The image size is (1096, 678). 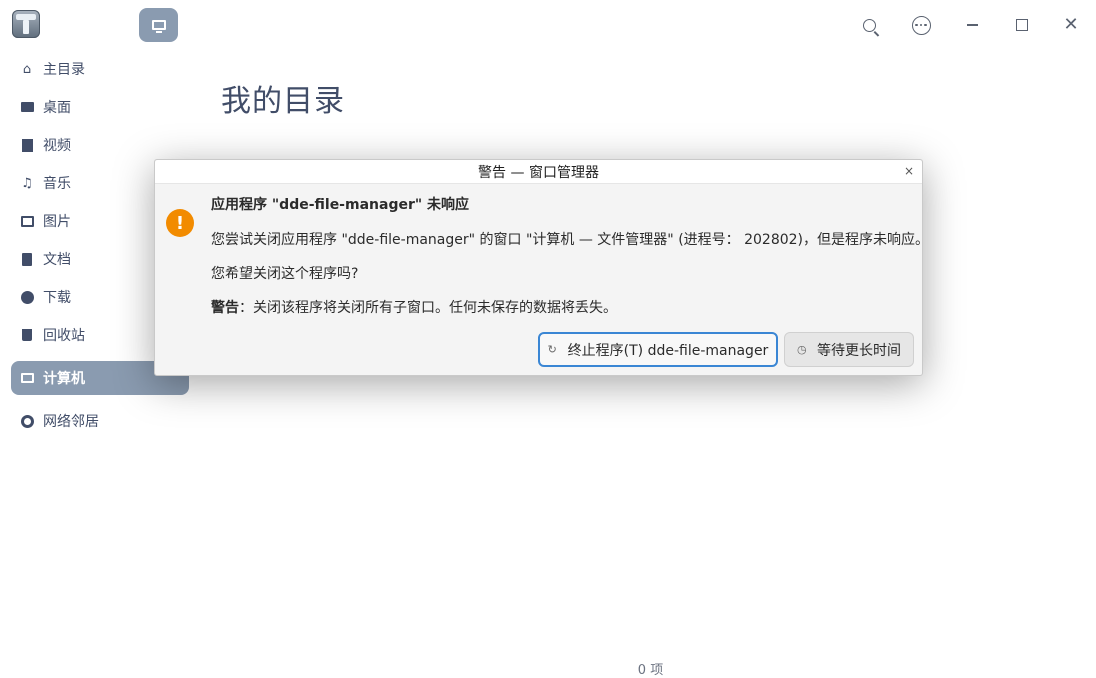 I want to click on home-icon: ⌂, so click(x=27, y=69).